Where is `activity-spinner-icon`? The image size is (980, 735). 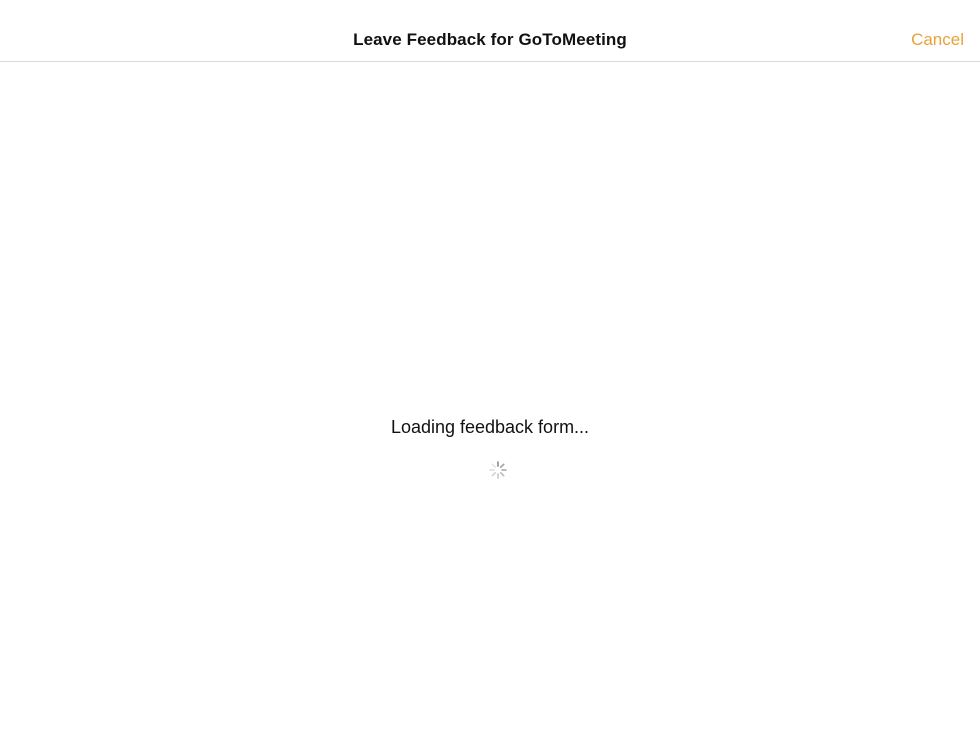 activity-spinner-icon is located at coordinates (498, 470).